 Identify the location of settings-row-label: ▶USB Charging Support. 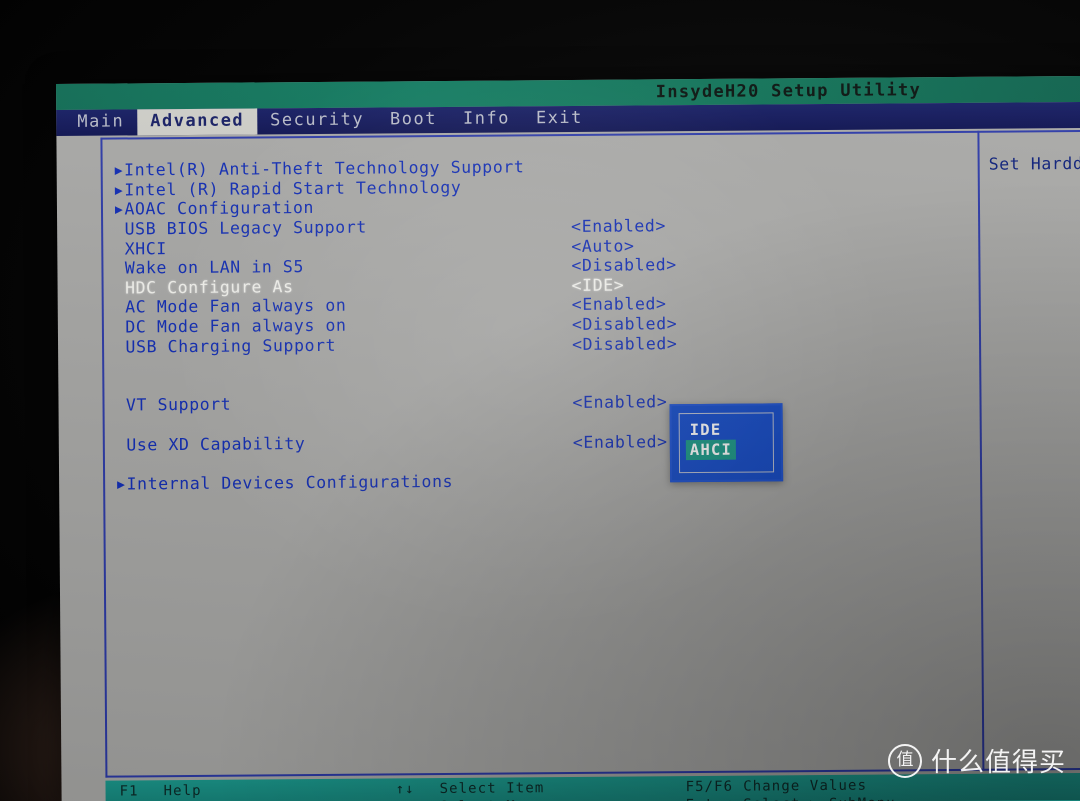
(226, 346).